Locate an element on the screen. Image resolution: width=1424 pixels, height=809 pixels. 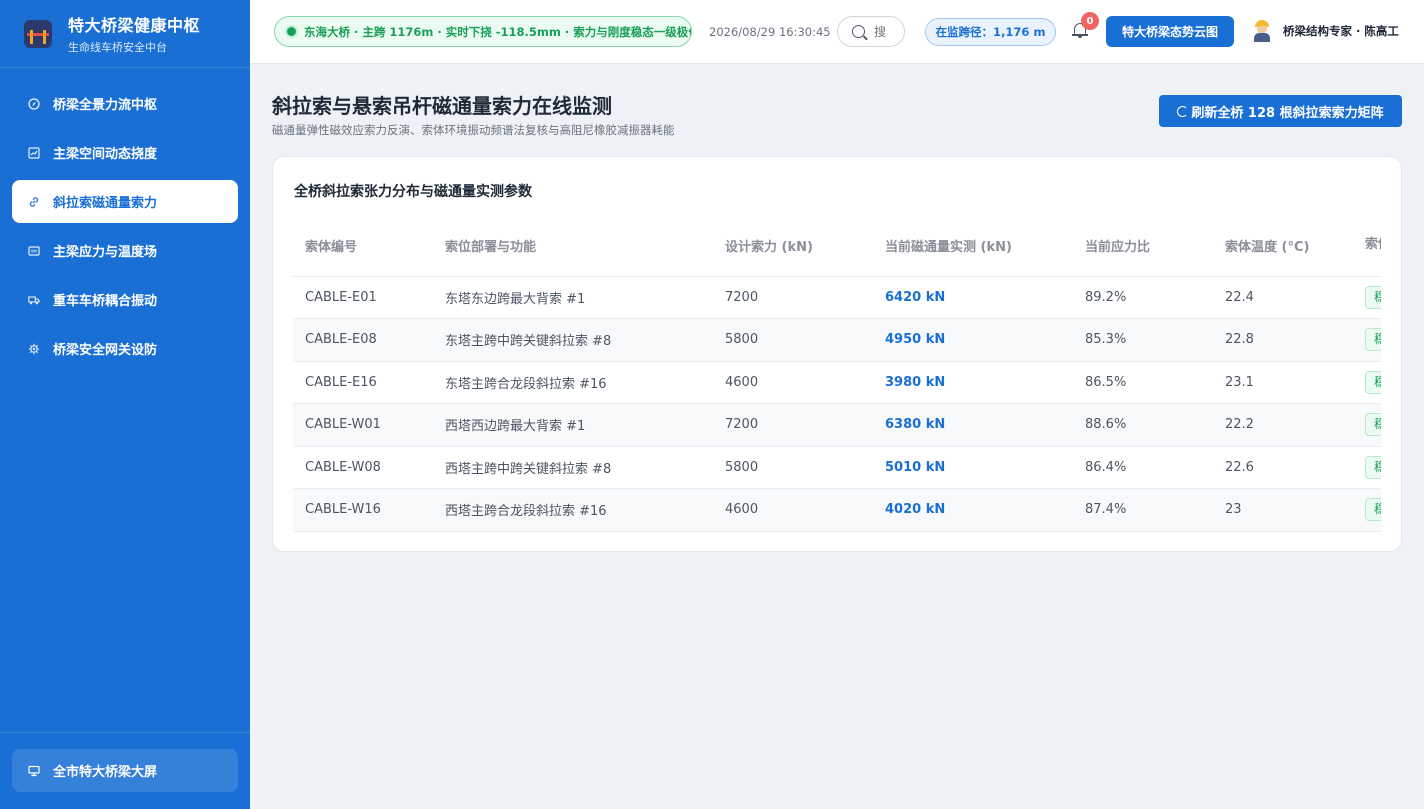
brand-title: 特大桥梁健康中枢 is located at coordinates (134, 25).